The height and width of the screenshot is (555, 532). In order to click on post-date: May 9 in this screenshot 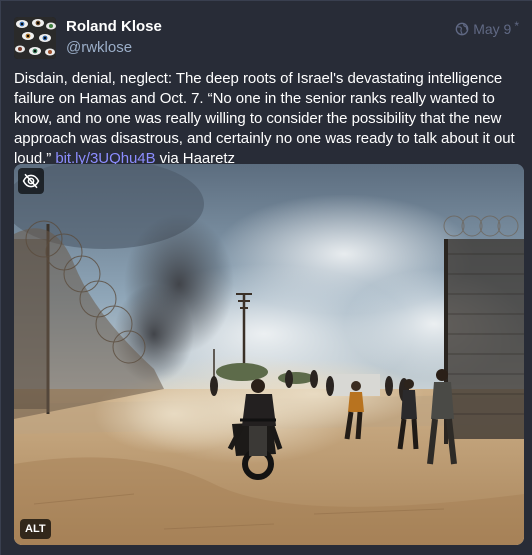, I will do `click(492, 29)`.